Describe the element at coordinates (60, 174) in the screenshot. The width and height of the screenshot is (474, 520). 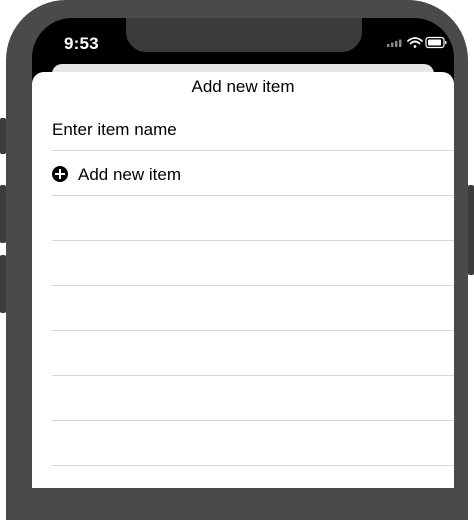
I see `add-circle-icon` at that location.